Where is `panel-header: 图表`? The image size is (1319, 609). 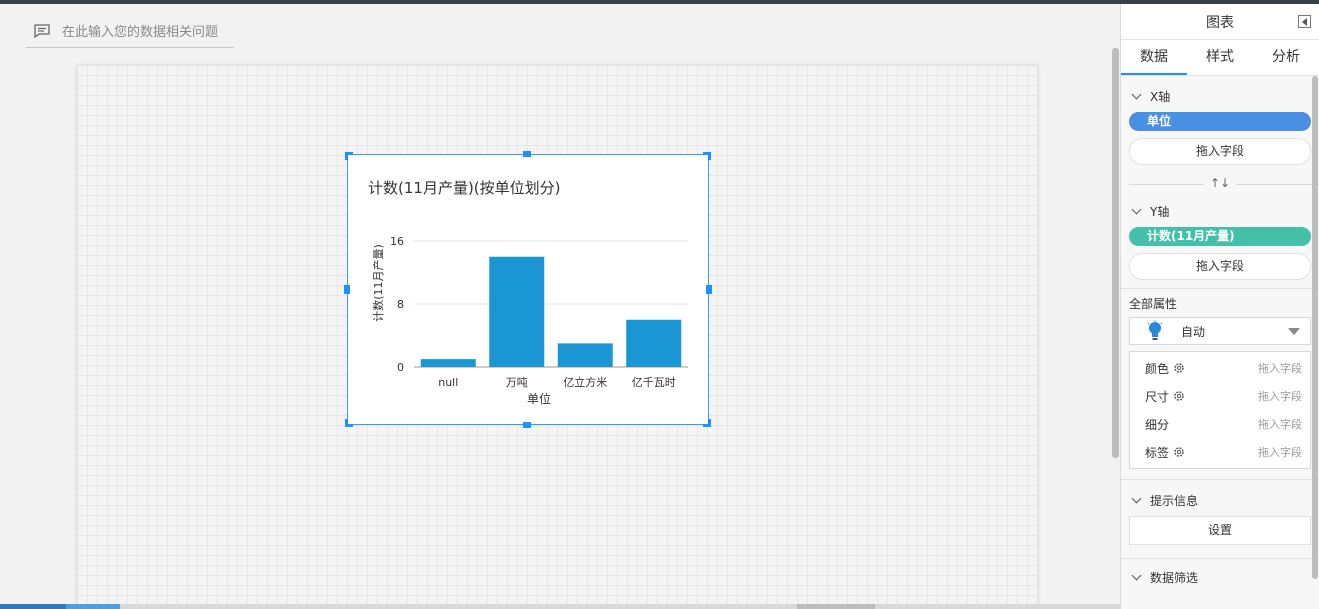 panel-header: 图表 is located at coordinates (1220, 22).